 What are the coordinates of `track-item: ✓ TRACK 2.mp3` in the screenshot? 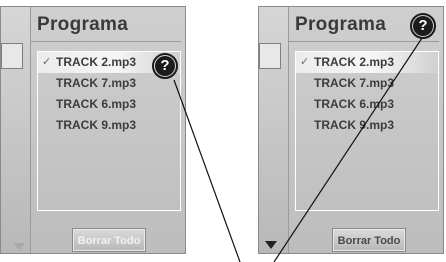 It's located at (367, 62).